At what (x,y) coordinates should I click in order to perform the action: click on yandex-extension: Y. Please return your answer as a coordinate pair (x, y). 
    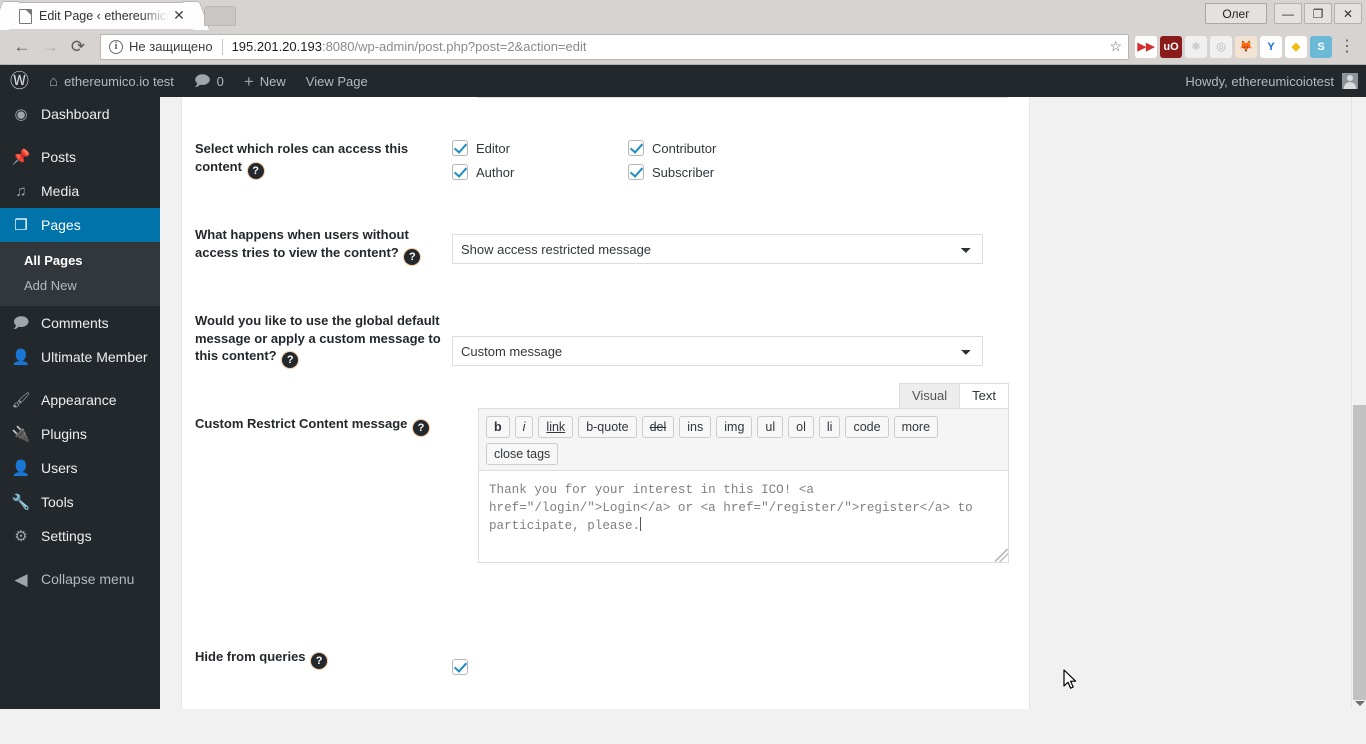
    Looking at the image, I should click on (1271, 46).